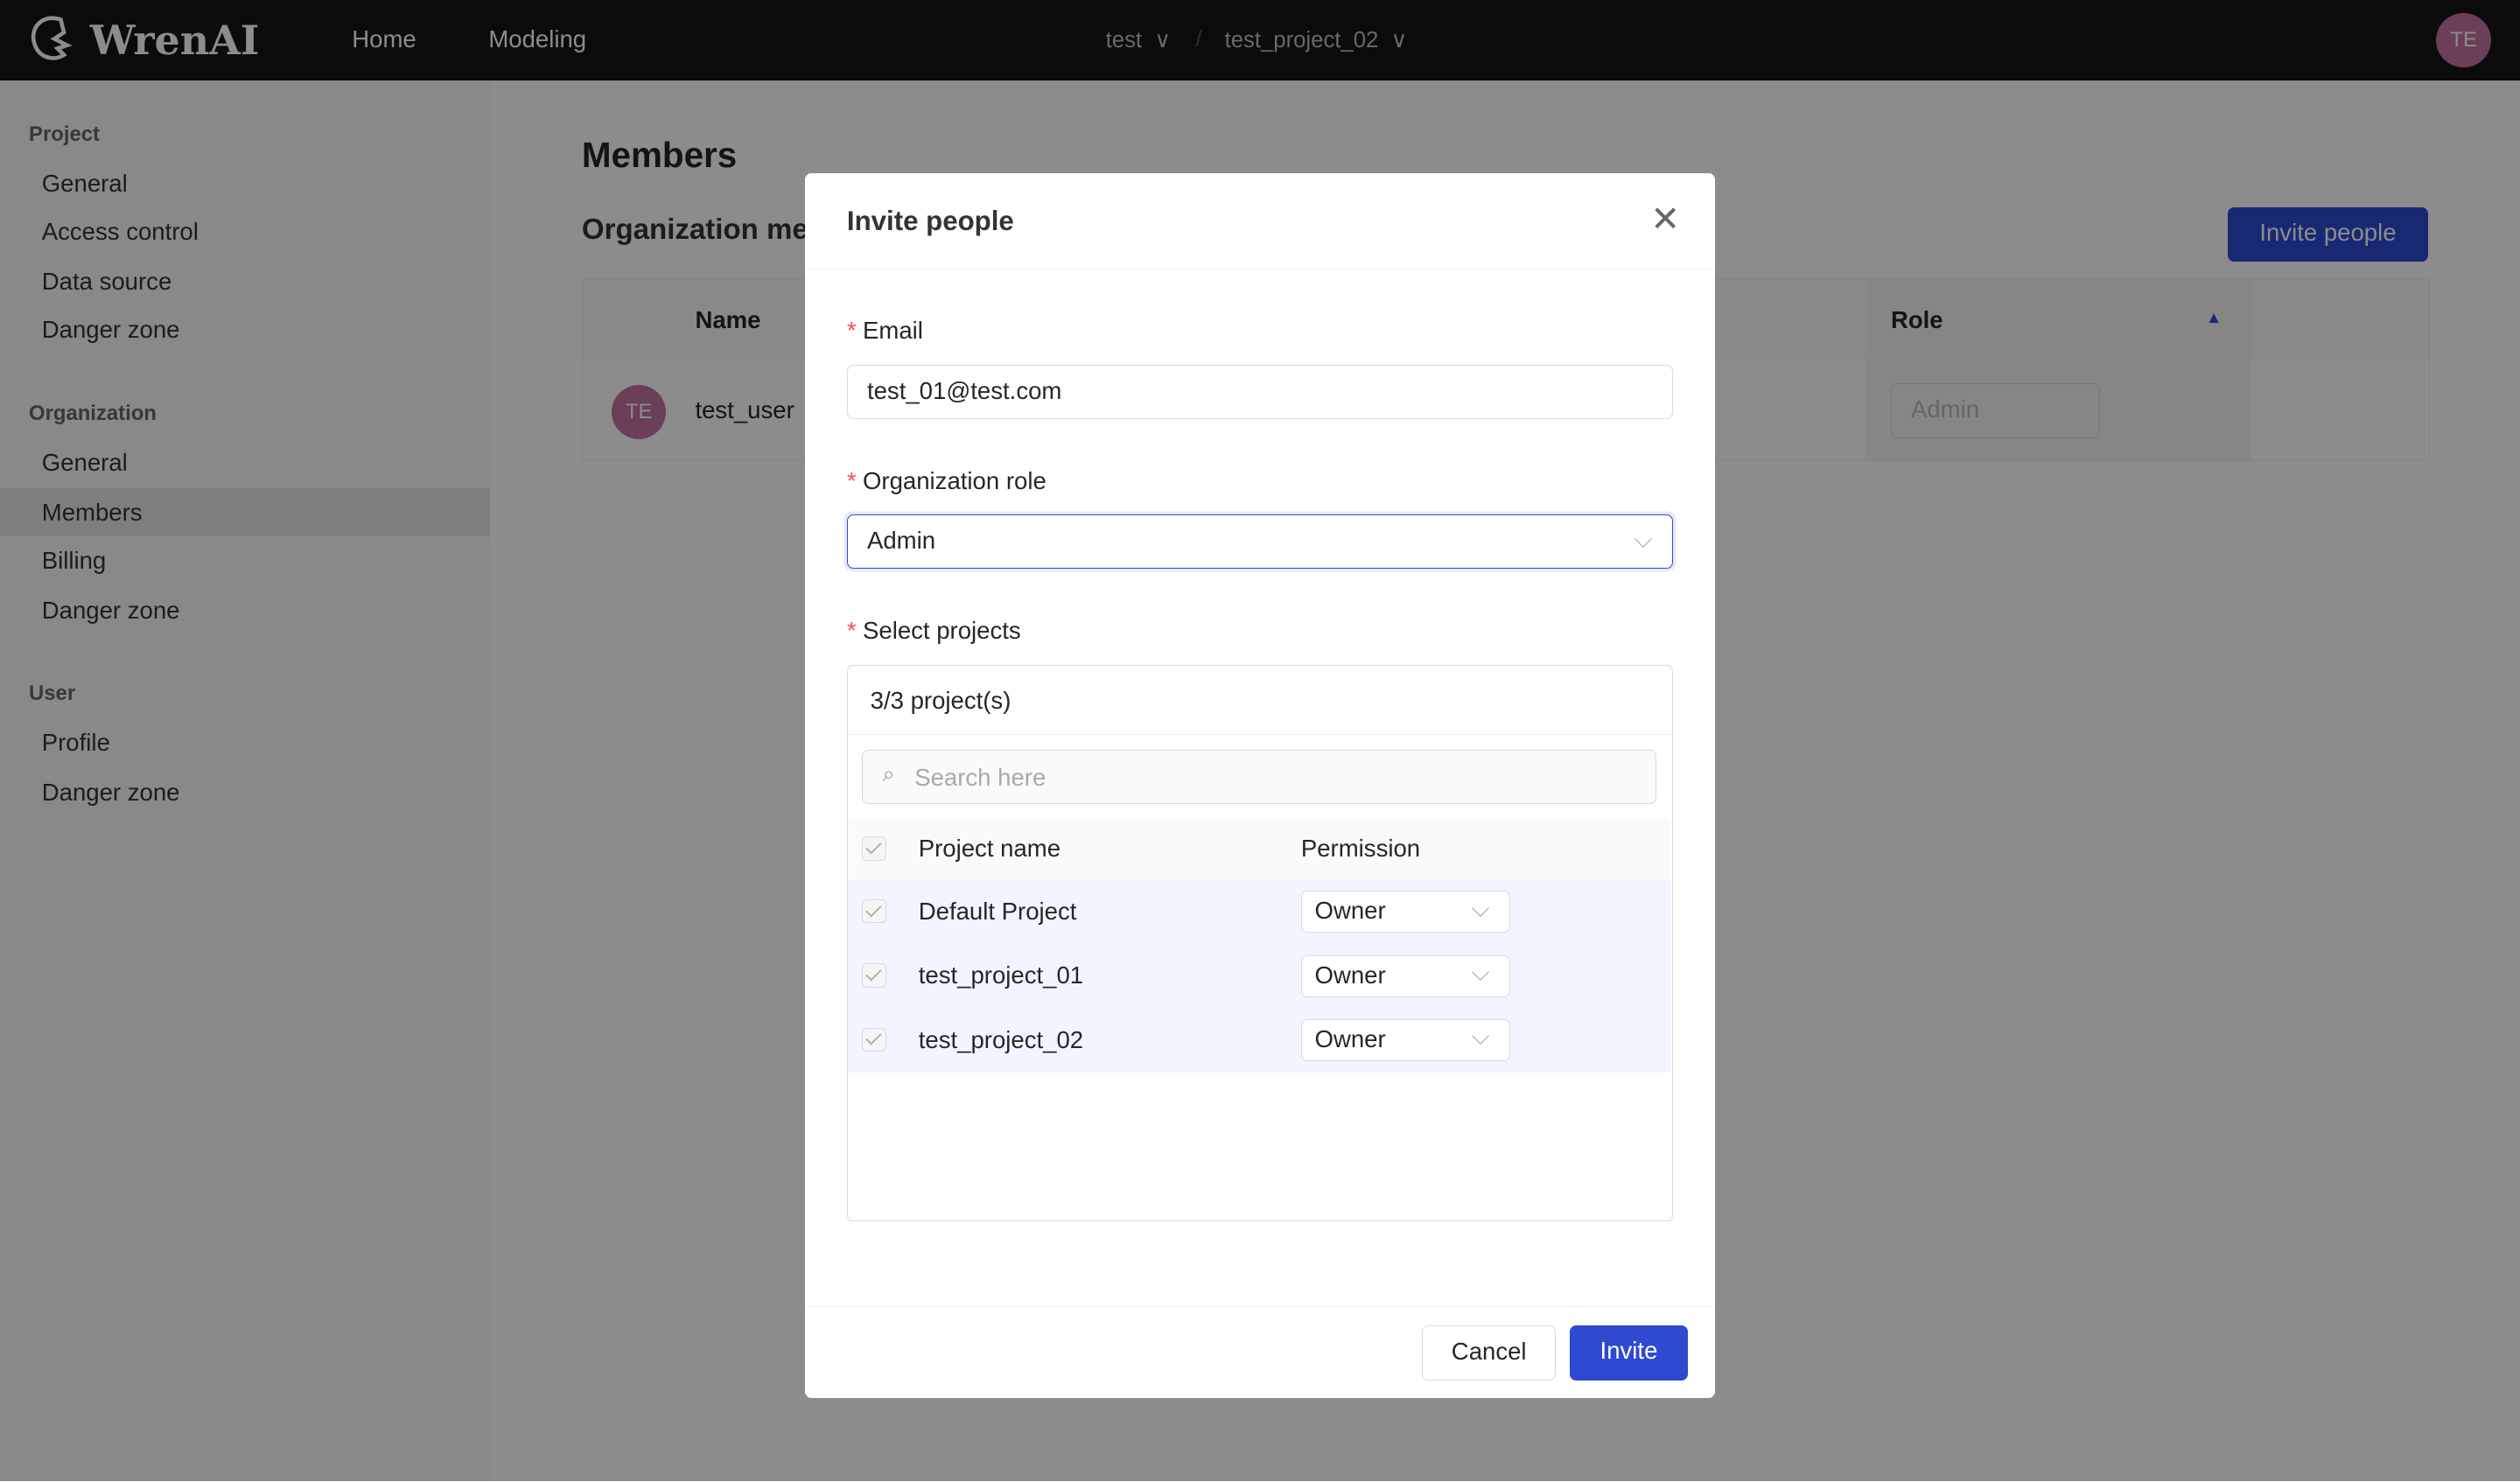 This screenshot has height=1482, width=2520. What do you see at coordinates (1259, 912) in the screenshot?
I see `project-row: Default Project Owner` at bounding box center [1259, 912].